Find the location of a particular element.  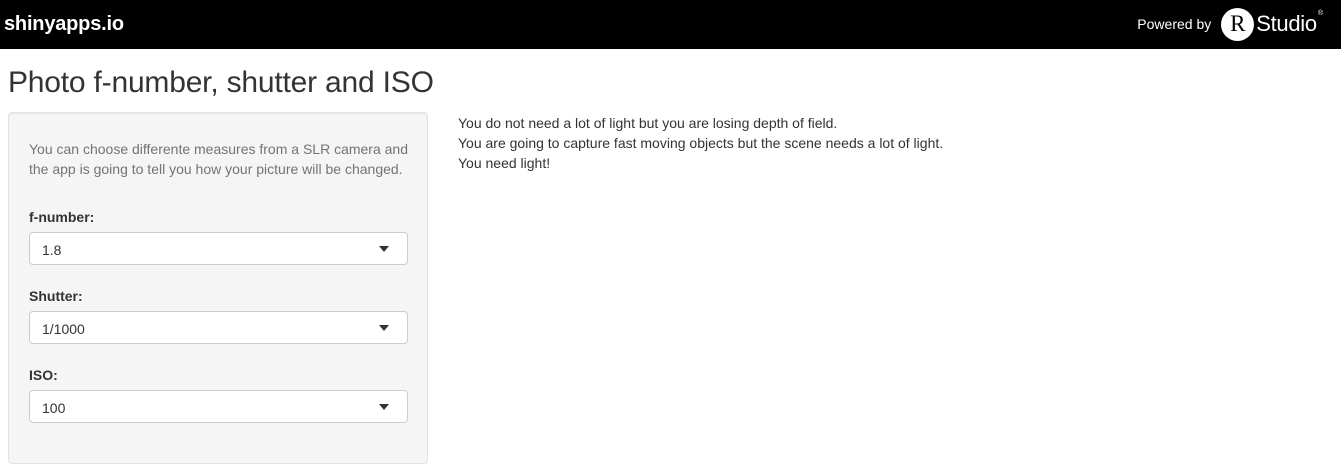

rstudio-r-logo-icon: R is located at coordinates (1238, 24).